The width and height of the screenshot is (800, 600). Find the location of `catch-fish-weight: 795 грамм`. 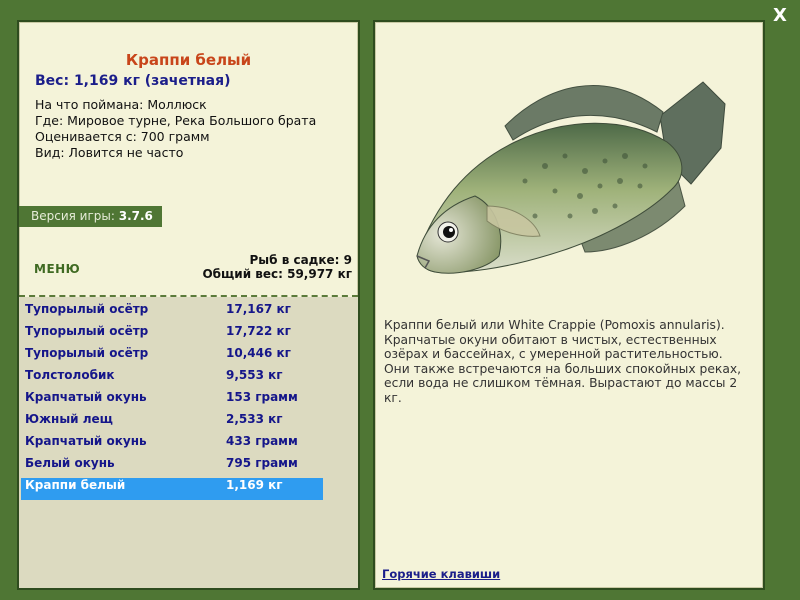

catch-fish-weight: 795 грамм is located at coordinates (262, 463).